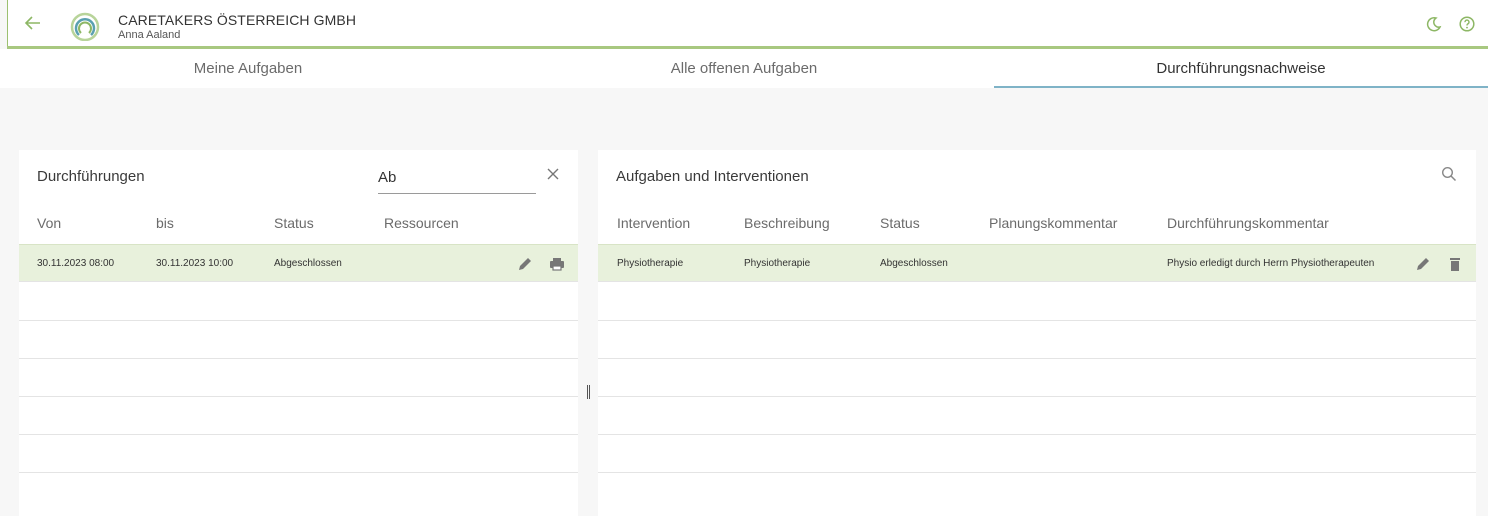 The height and width of the screenshot is (516, 1488). Describe the element at coordinates (421, 223) in the screenshot. I see `column-header-ressourcen: Ressourcen` at that location.